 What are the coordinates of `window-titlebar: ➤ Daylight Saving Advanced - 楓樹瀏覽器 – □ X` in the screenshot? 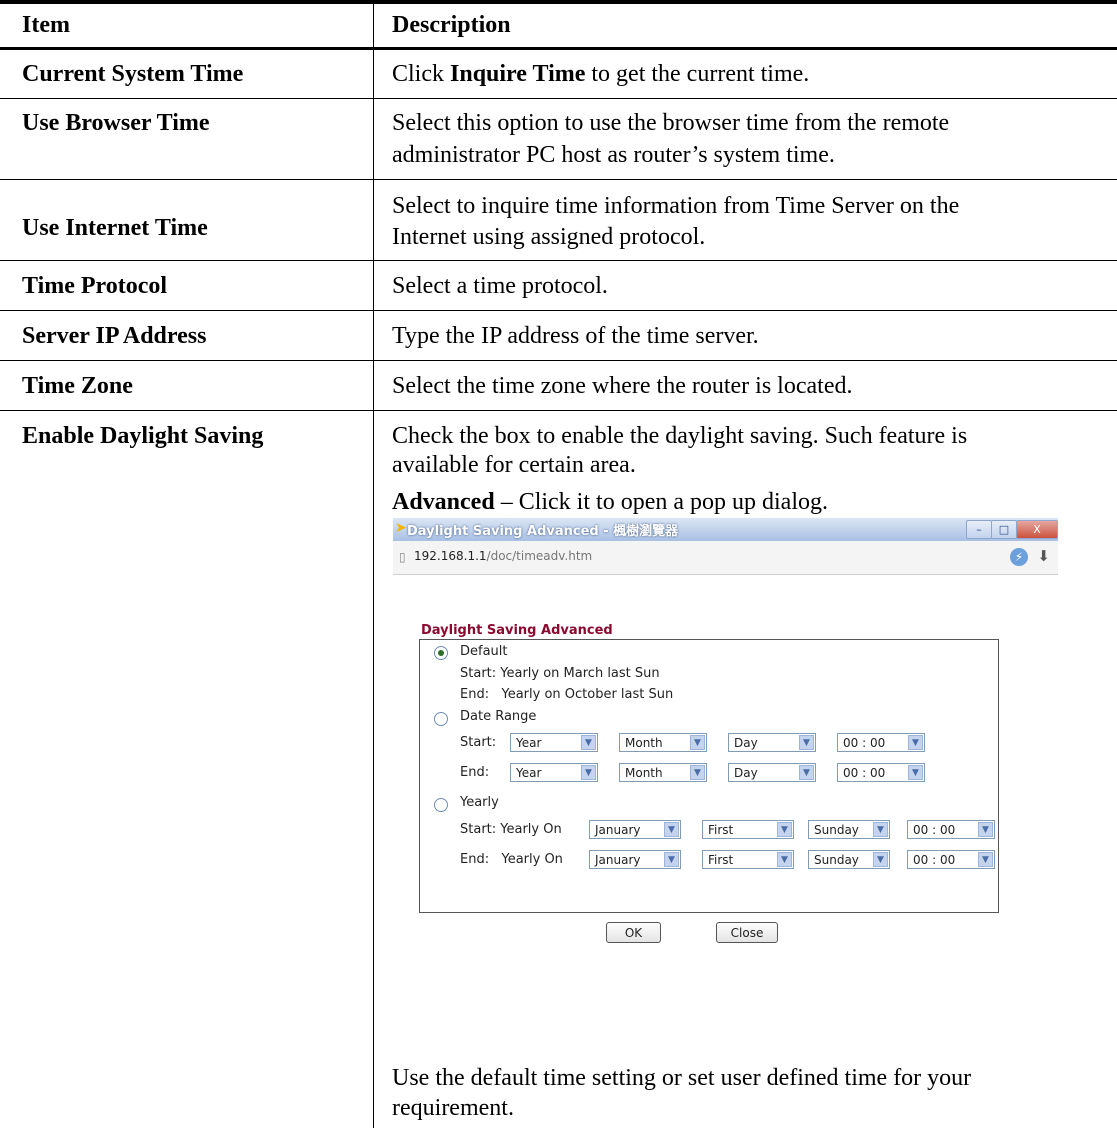 It's located at (725, 529).